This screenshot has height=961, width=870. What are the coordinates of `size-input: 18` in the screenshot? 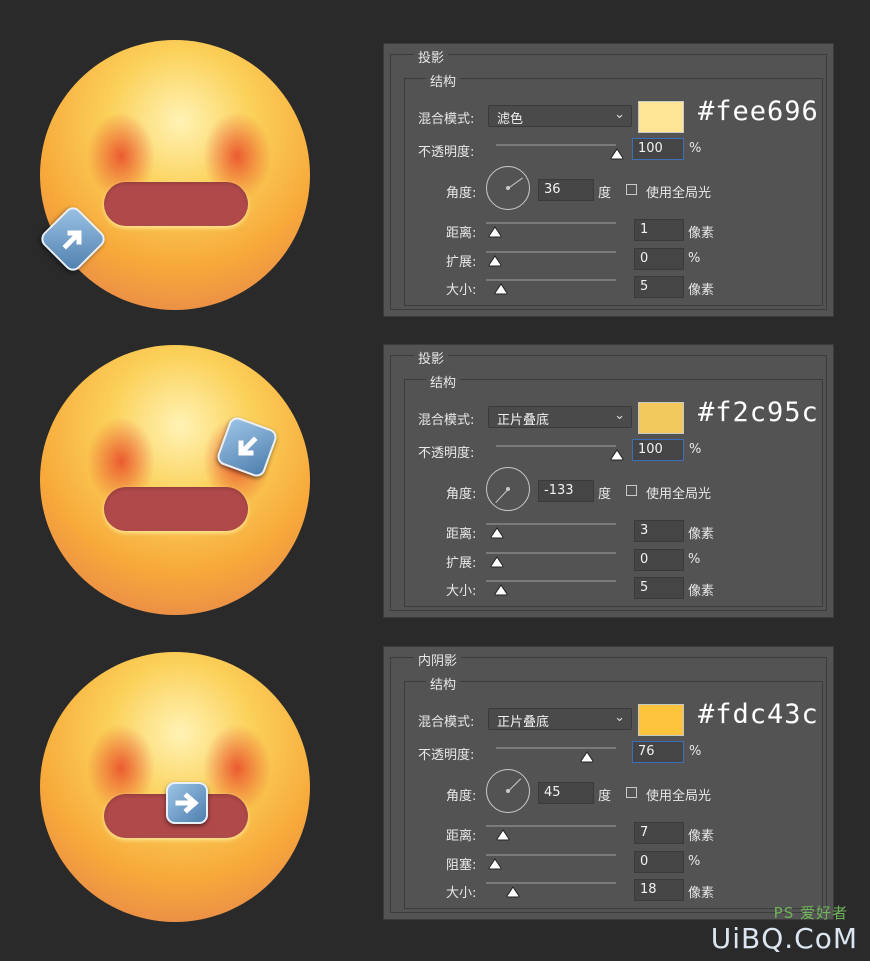 It's located at (659, 890).